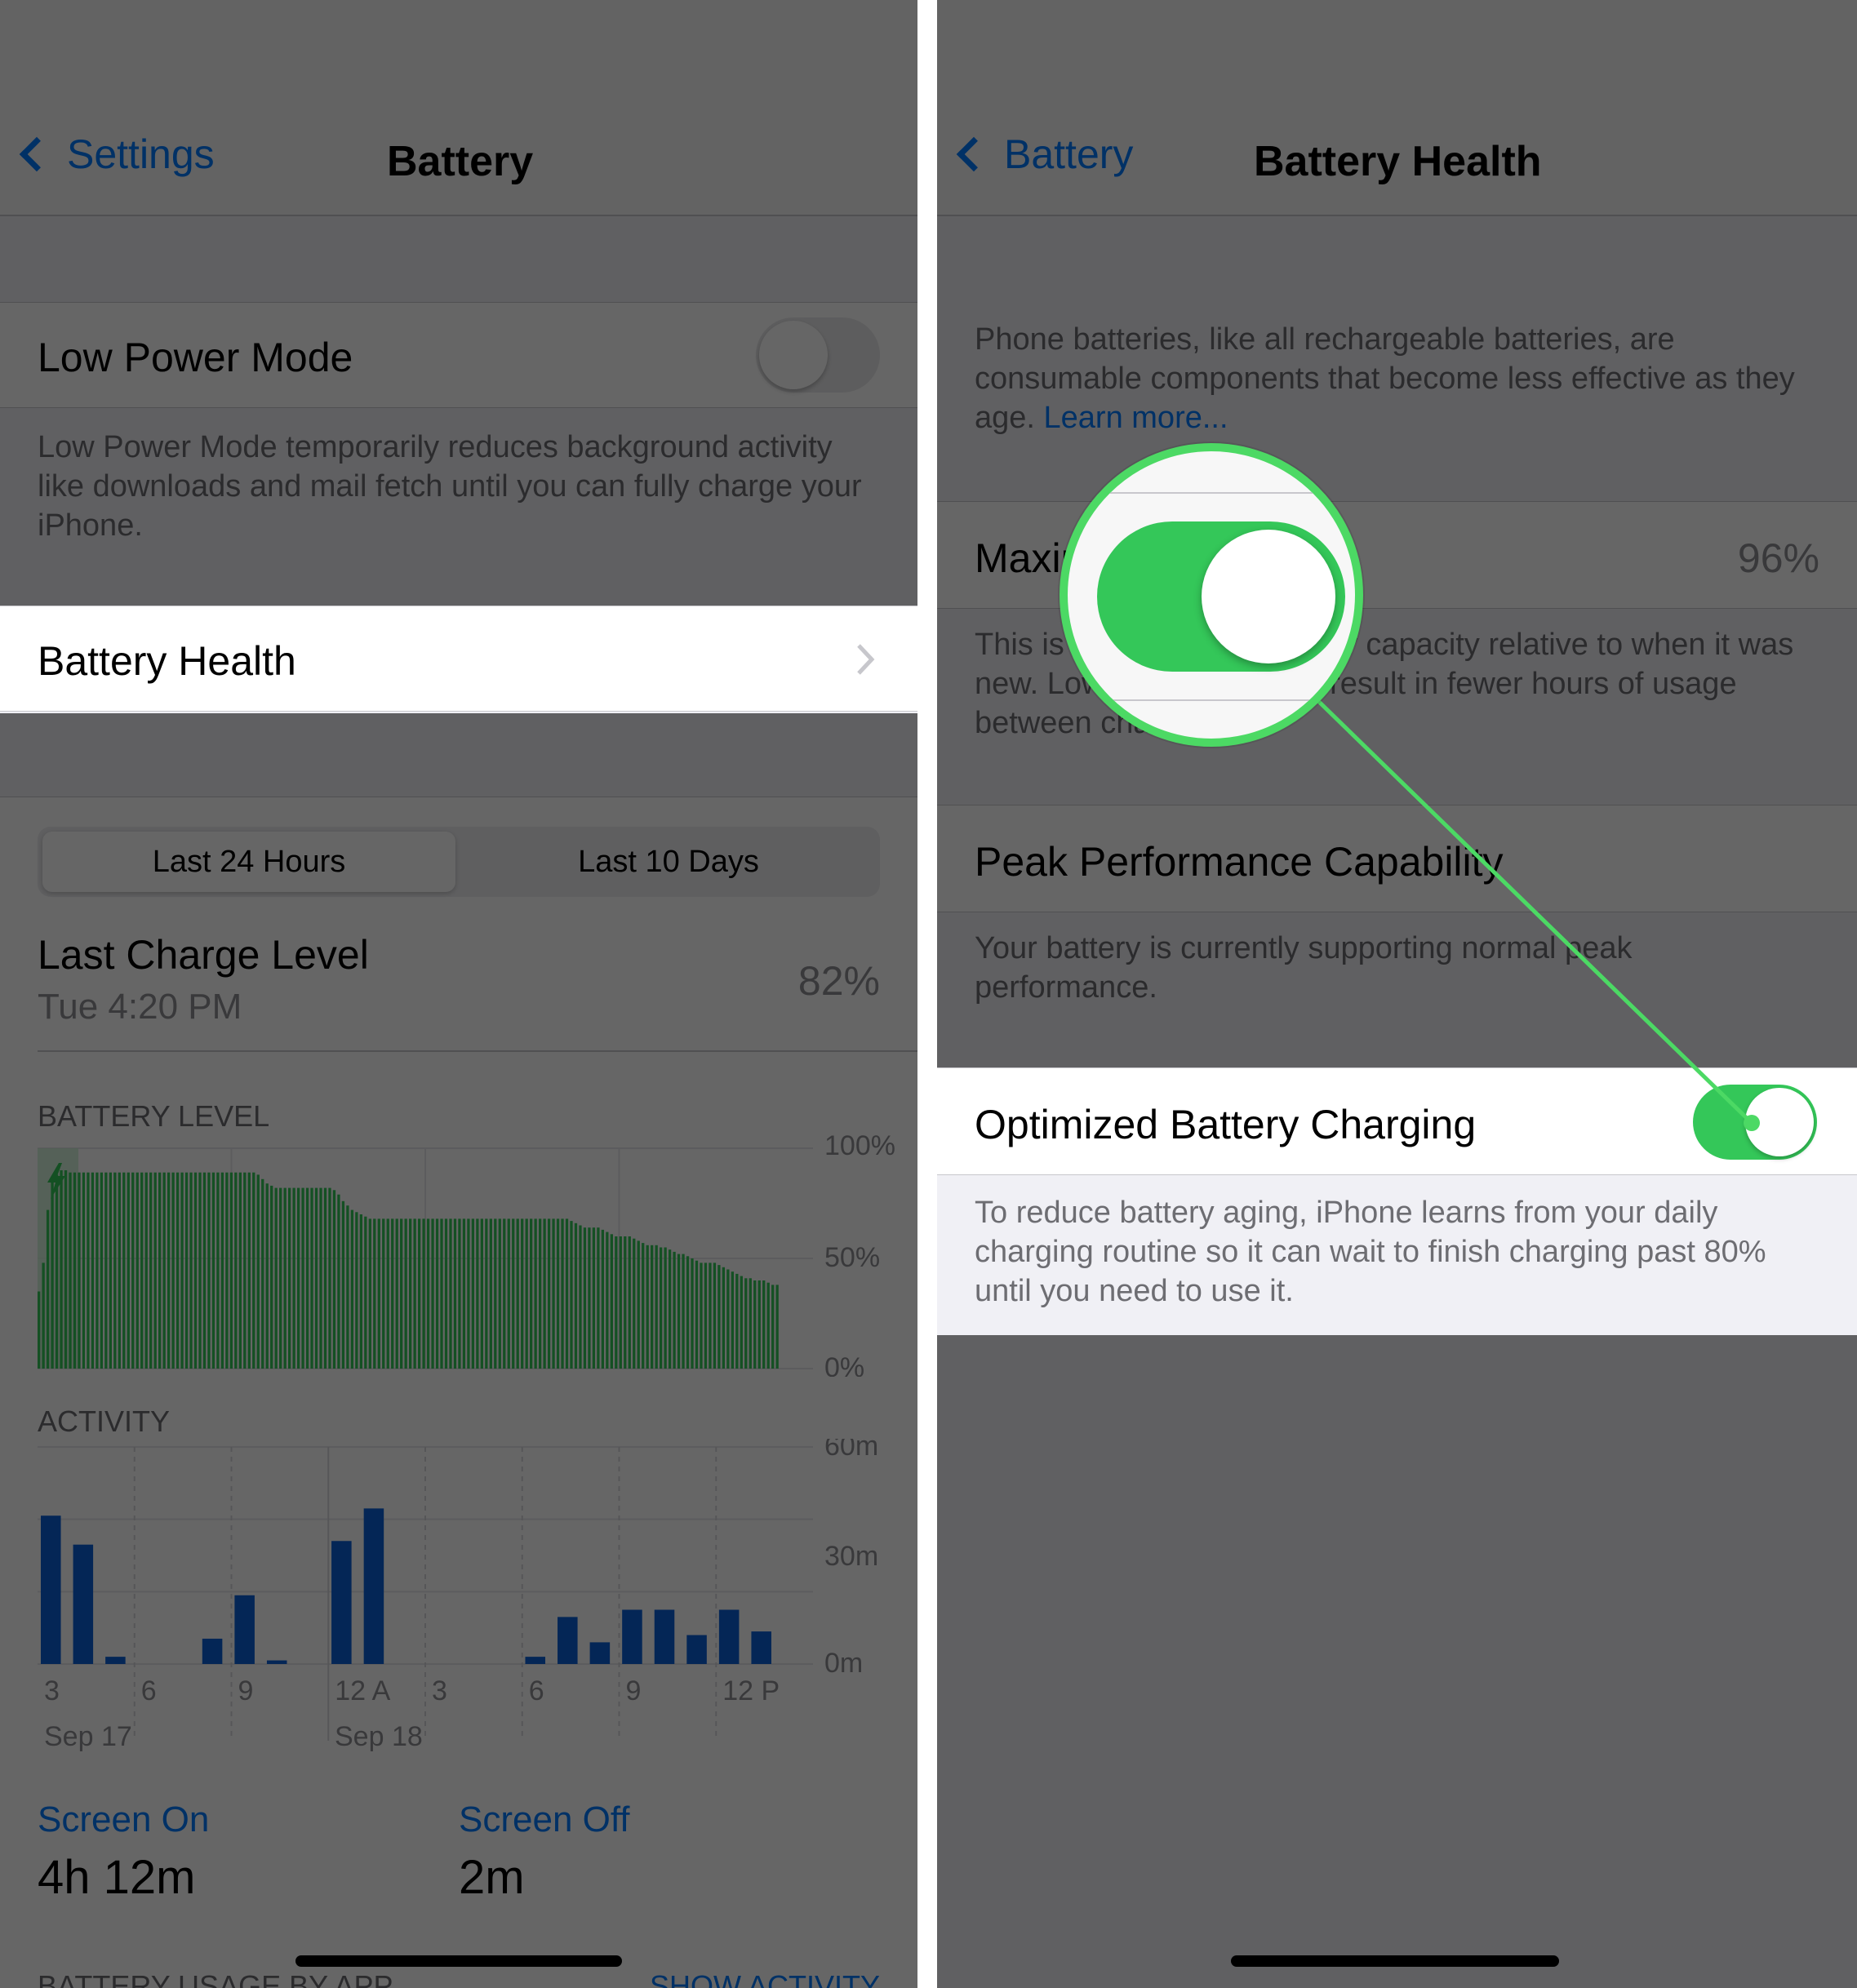 This screenshot has height=1988, width=1857. Describe the element at coordinates (1397, 858) in the screenshot. I see `peak-performance-row: Peak Performance Capability` at that location.